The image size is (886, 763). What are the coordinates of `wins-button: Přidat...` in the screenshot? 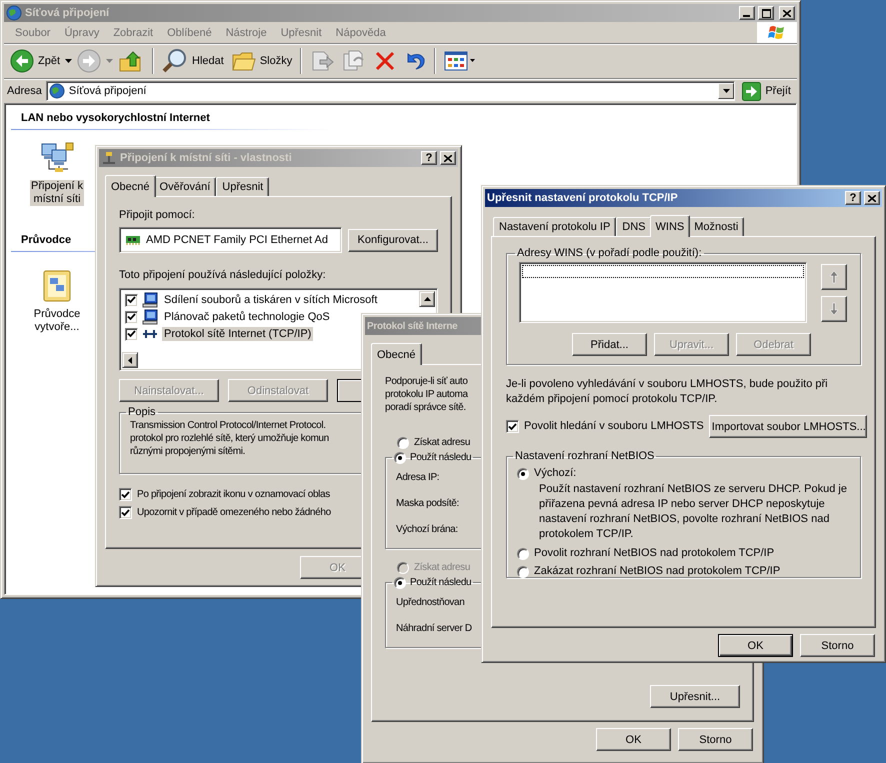 It's located at (609, 344).